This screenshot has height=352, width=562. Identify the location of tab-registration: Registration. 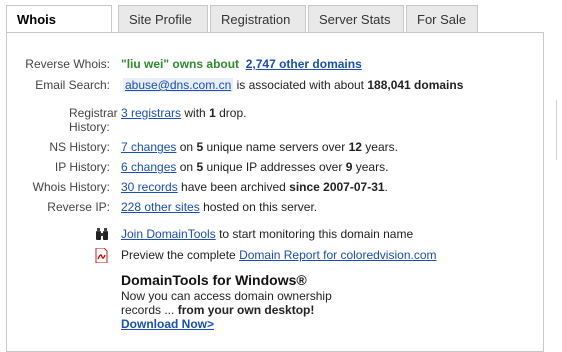
(258, 18).